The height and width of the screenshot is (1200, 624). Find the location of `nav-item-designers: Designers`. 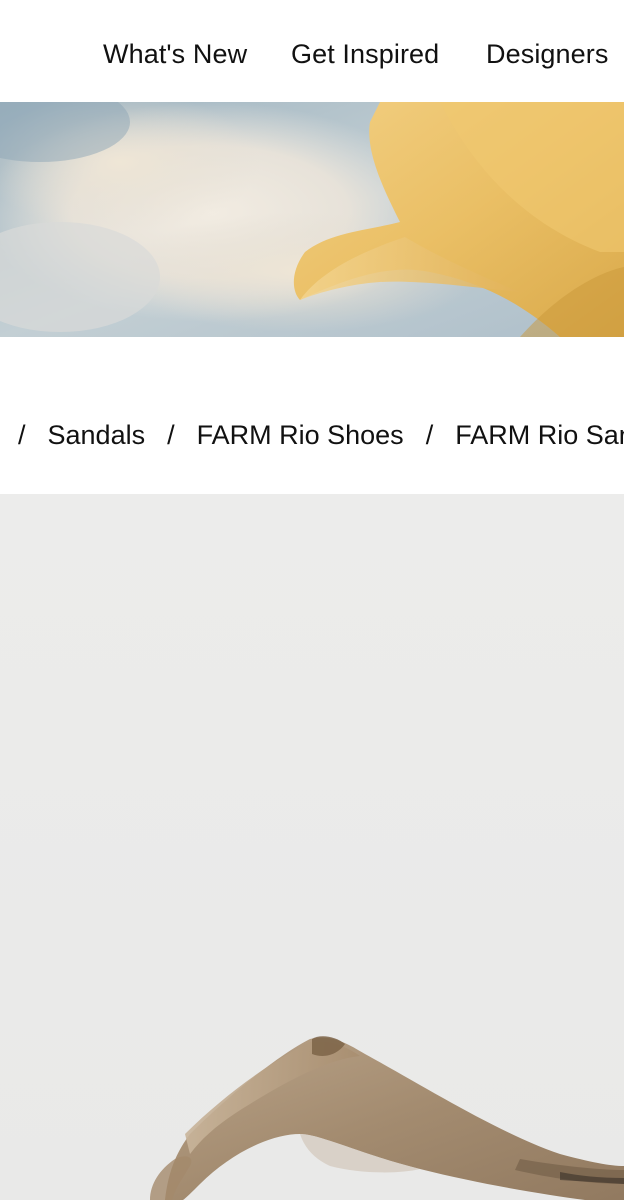

nav-item-designers: Designers is located at coordinates (547, 54).